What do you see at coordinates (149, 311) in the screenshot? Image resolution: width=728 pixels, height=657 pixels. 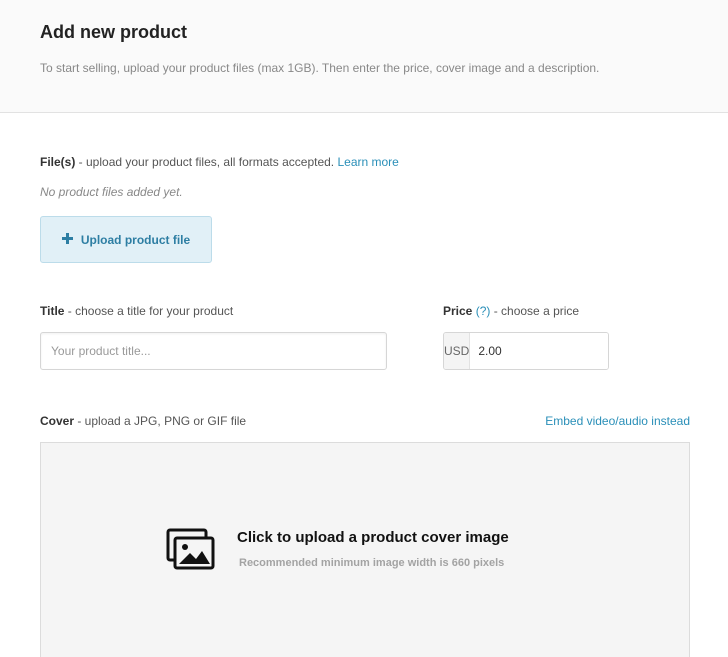 I see `title-label-text: - choose a title for your product` at bounding box center [149, 311].